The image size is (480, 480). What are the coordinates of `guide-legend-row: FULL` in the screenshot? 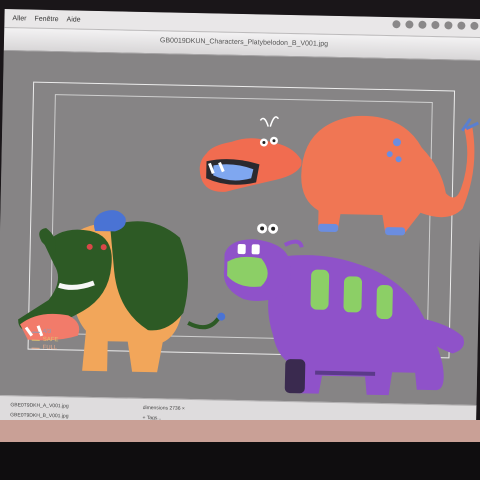 It's located at (44, 348).